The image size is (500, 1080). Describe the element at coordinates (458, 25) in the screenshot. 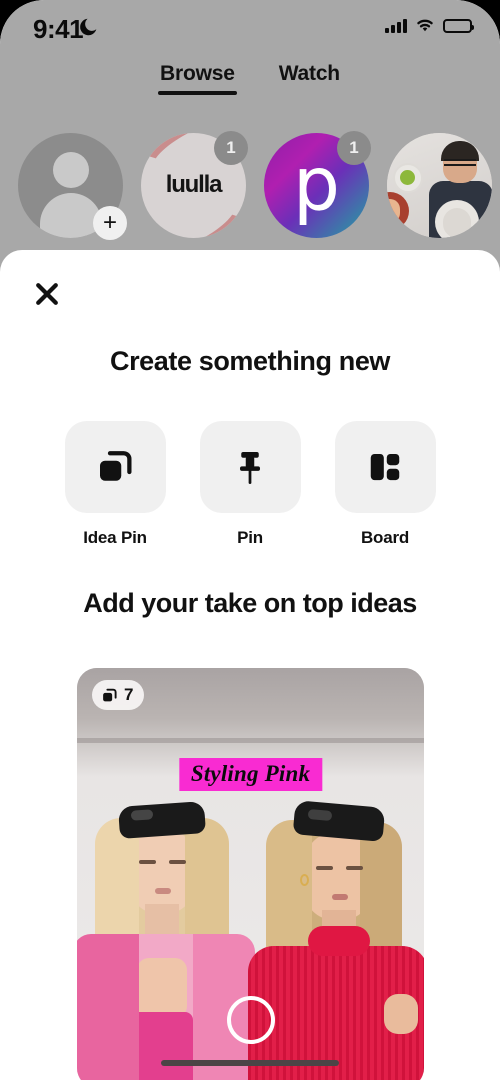

I see `battery-icon` at that location.